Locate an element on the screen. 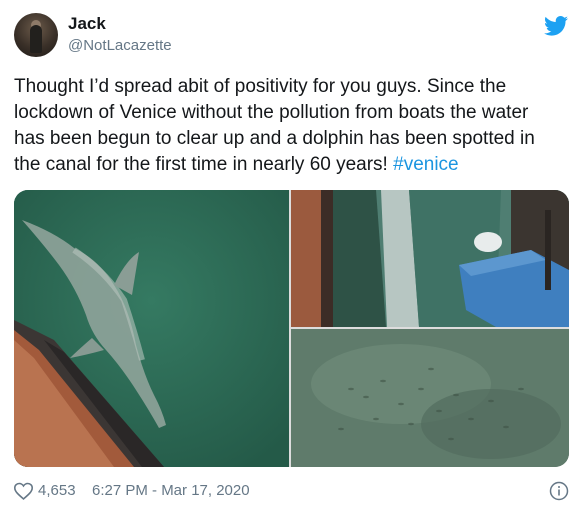 Image resolution: width=585 pixels, height=515 pixels. tweet-footer: 4,653 6:27 PM - Mar 17, 2020 is located at coordinates (291, 492).